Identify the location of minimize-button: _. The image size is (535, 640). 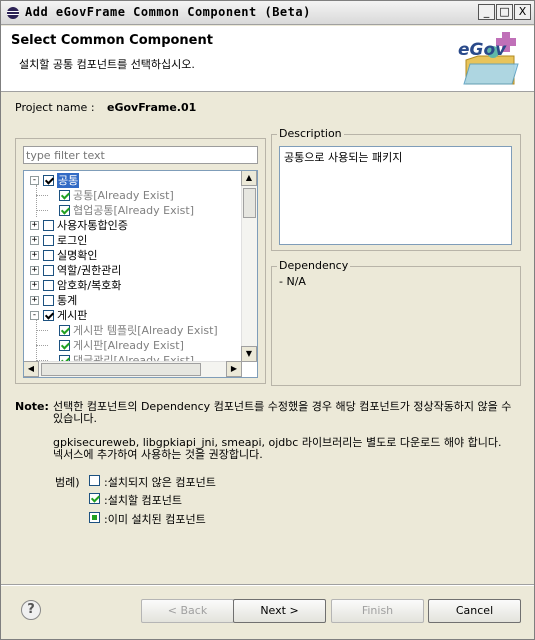
(486, 12).